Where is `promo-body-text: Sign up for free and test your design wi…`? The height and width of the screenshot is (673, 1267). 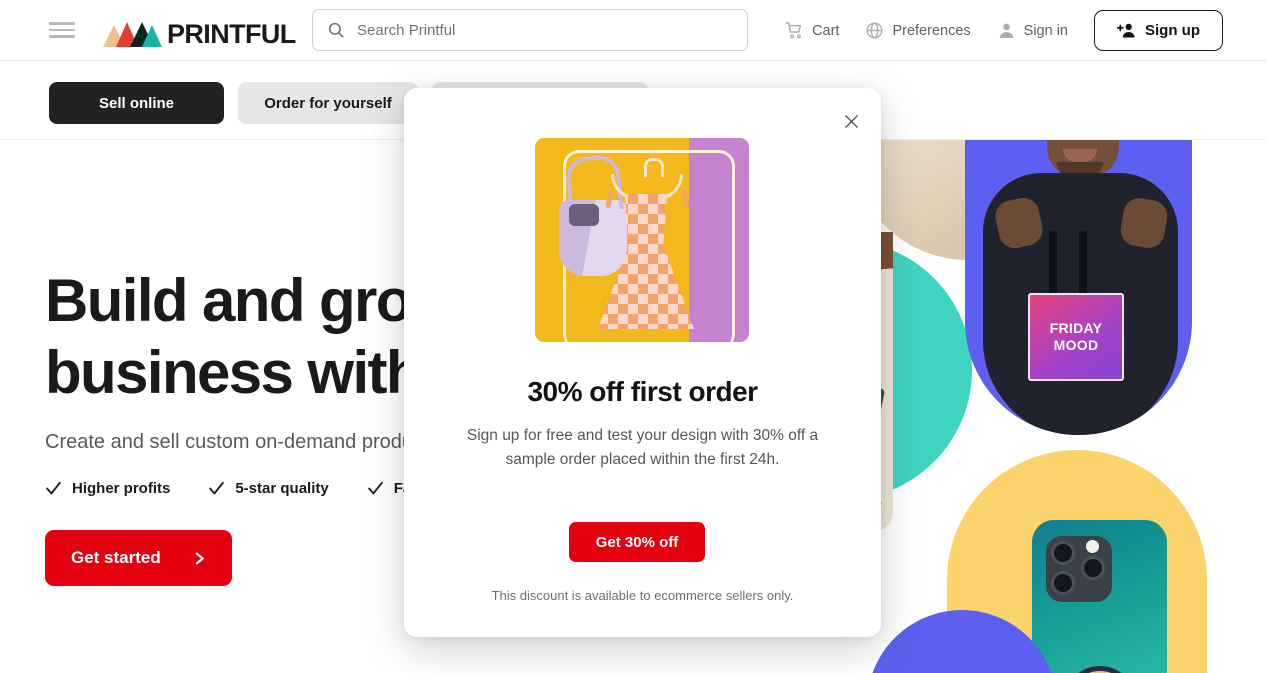 promo-body-text: Sign up for free and test your design wi… is located at coordinates (642, 447).